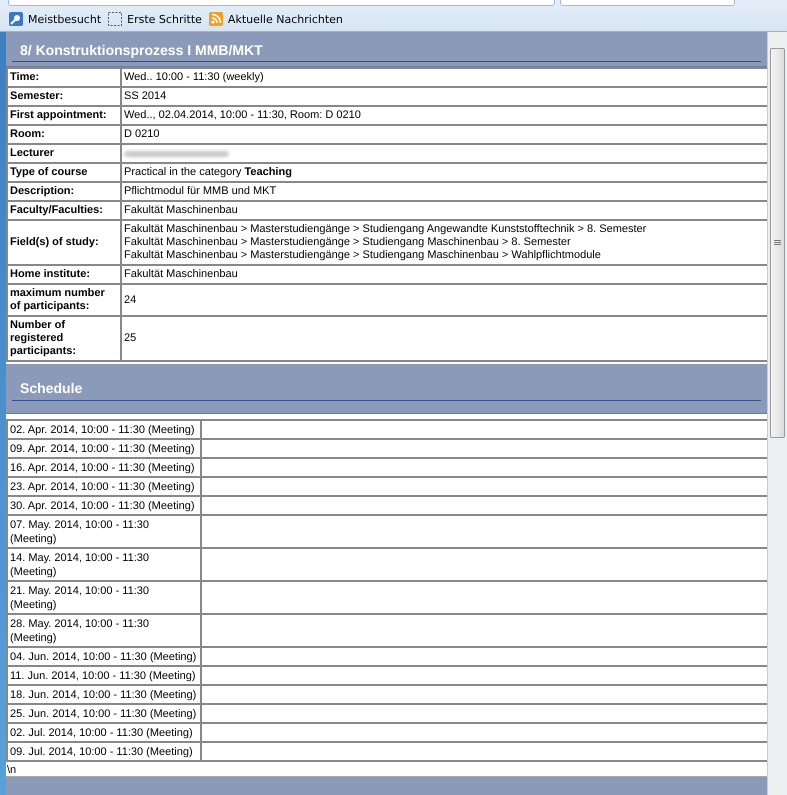  I want to click on table-cell: Faculty/Faculties:, so click(64, 210).